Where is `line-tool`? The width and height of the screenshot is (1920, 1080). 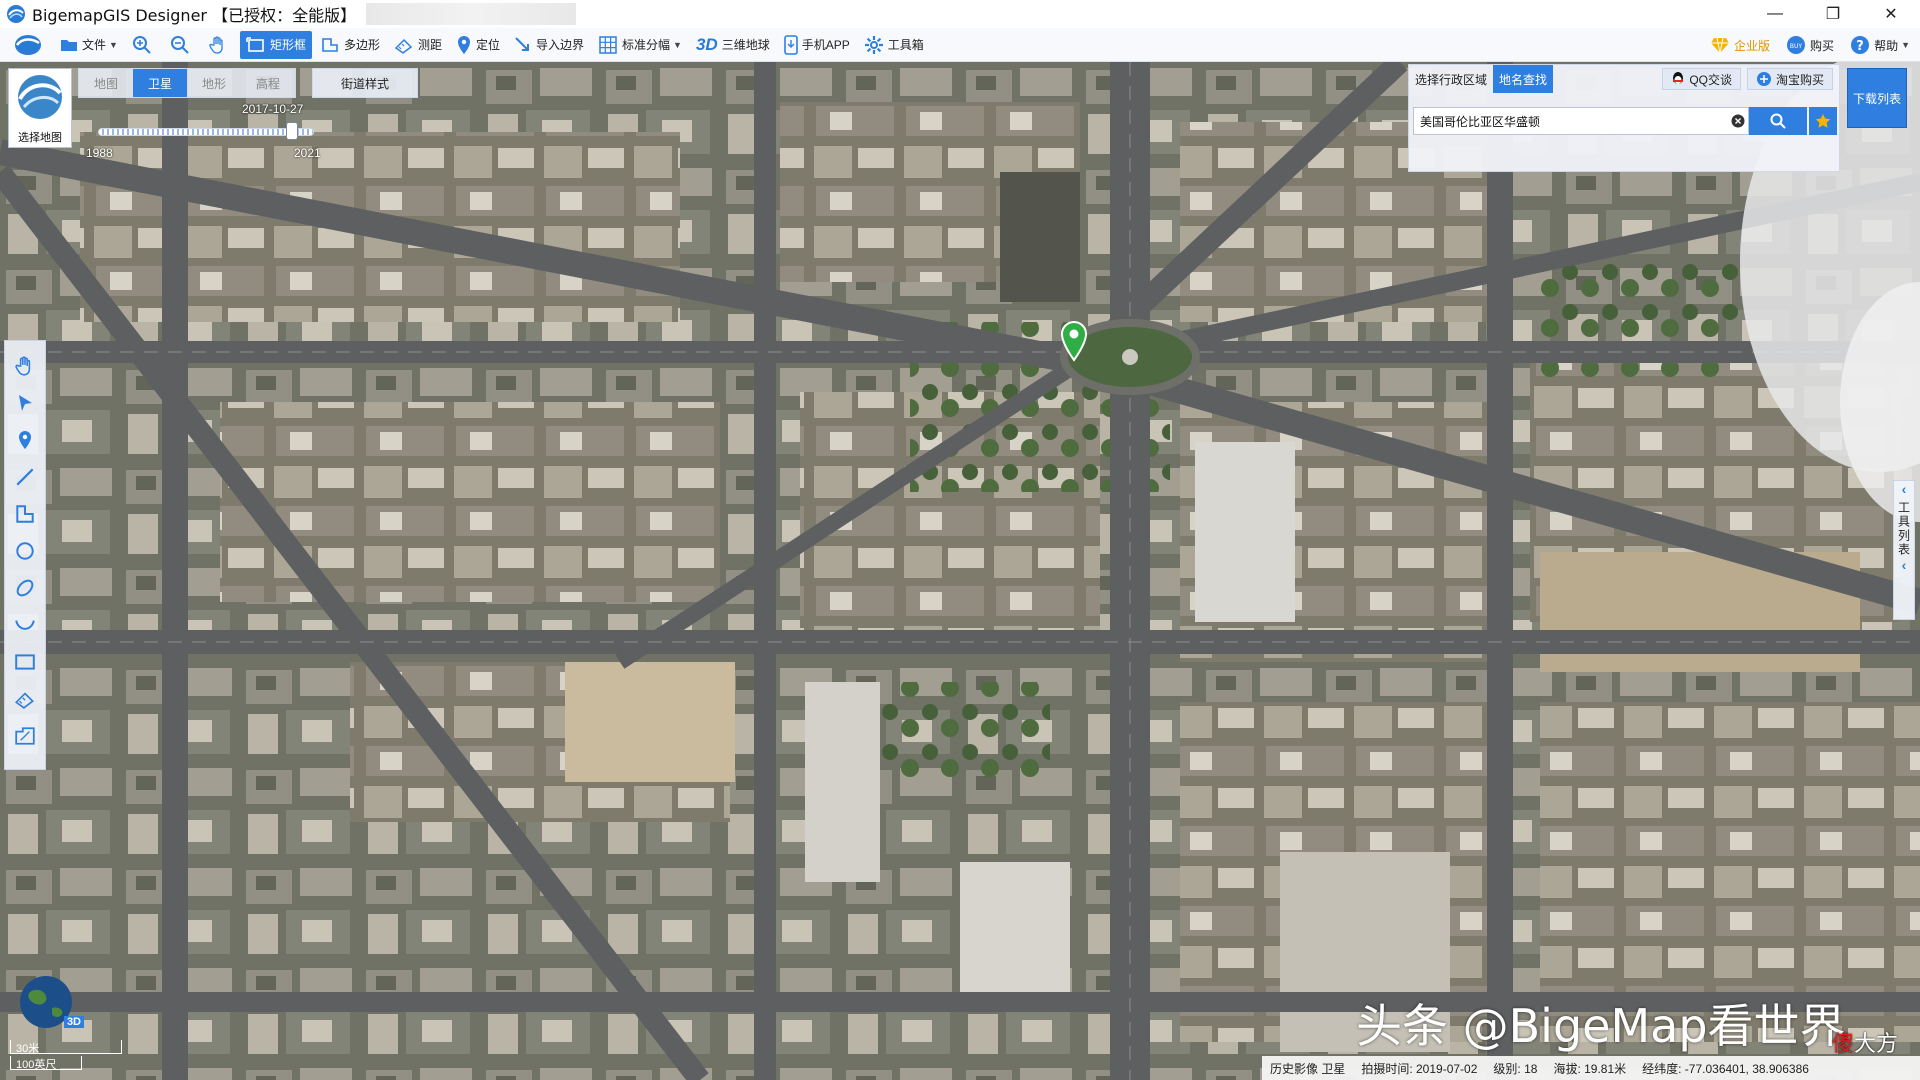
line-tool is located at coordinates (25, 477).